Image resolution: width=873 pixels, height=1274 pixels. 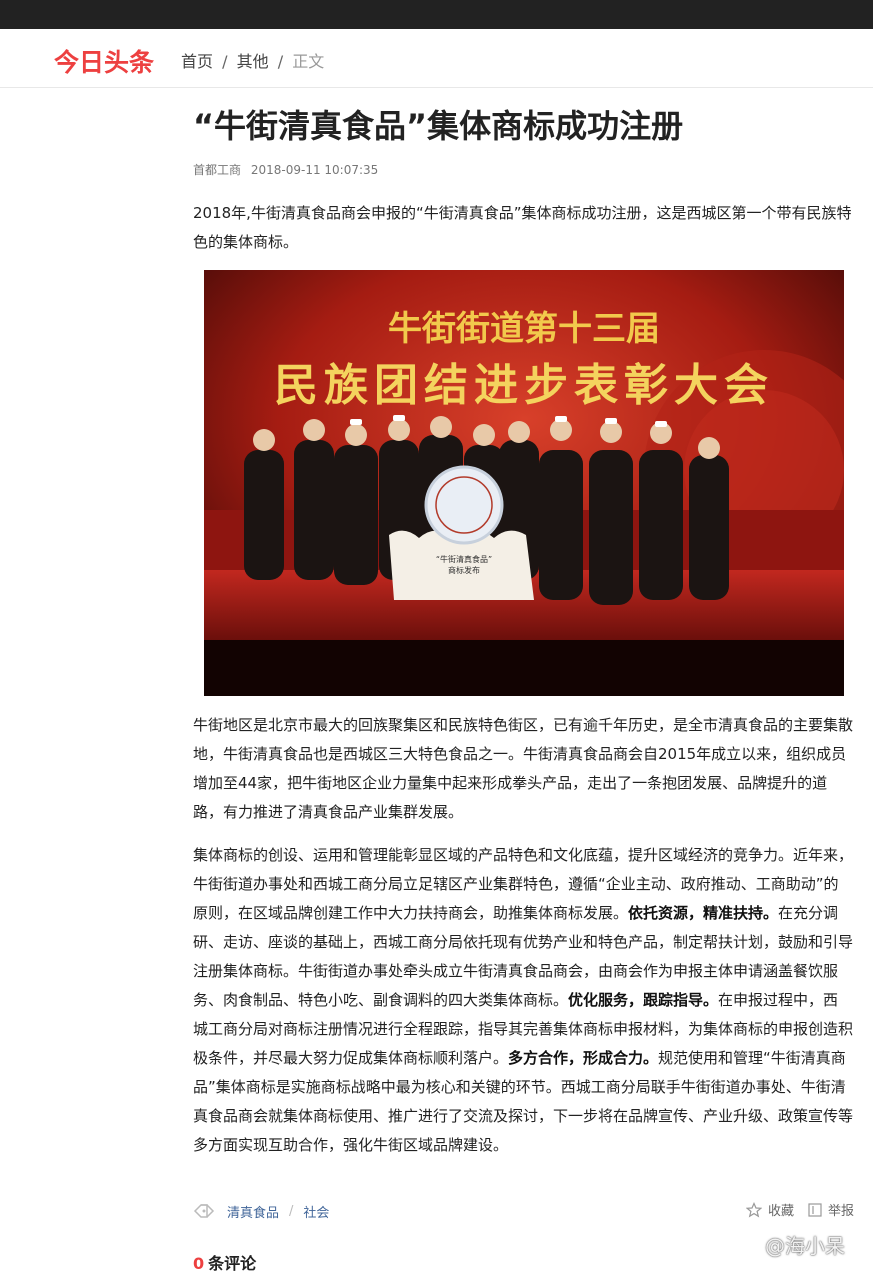 I want to click on comment-count: 0, so click(x=199, y=1263).